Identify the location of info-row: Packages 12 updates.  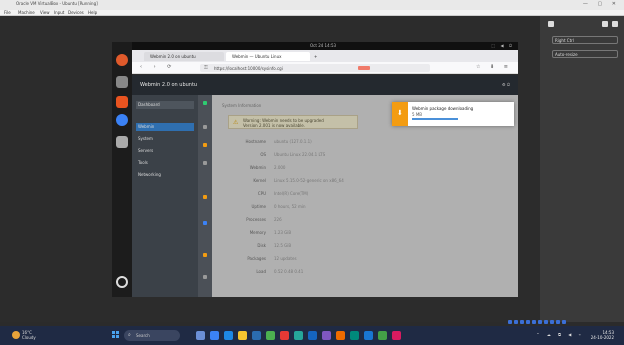
(356, 260).